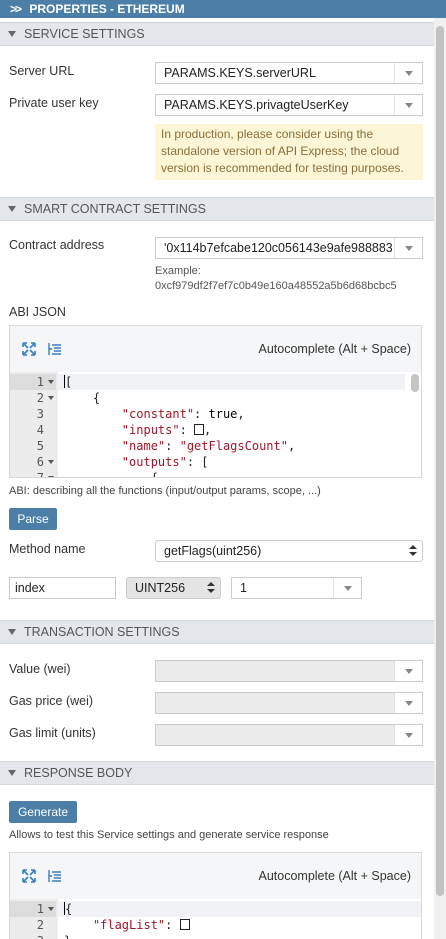  I want to click on param-value: 1, so click(243, 588).